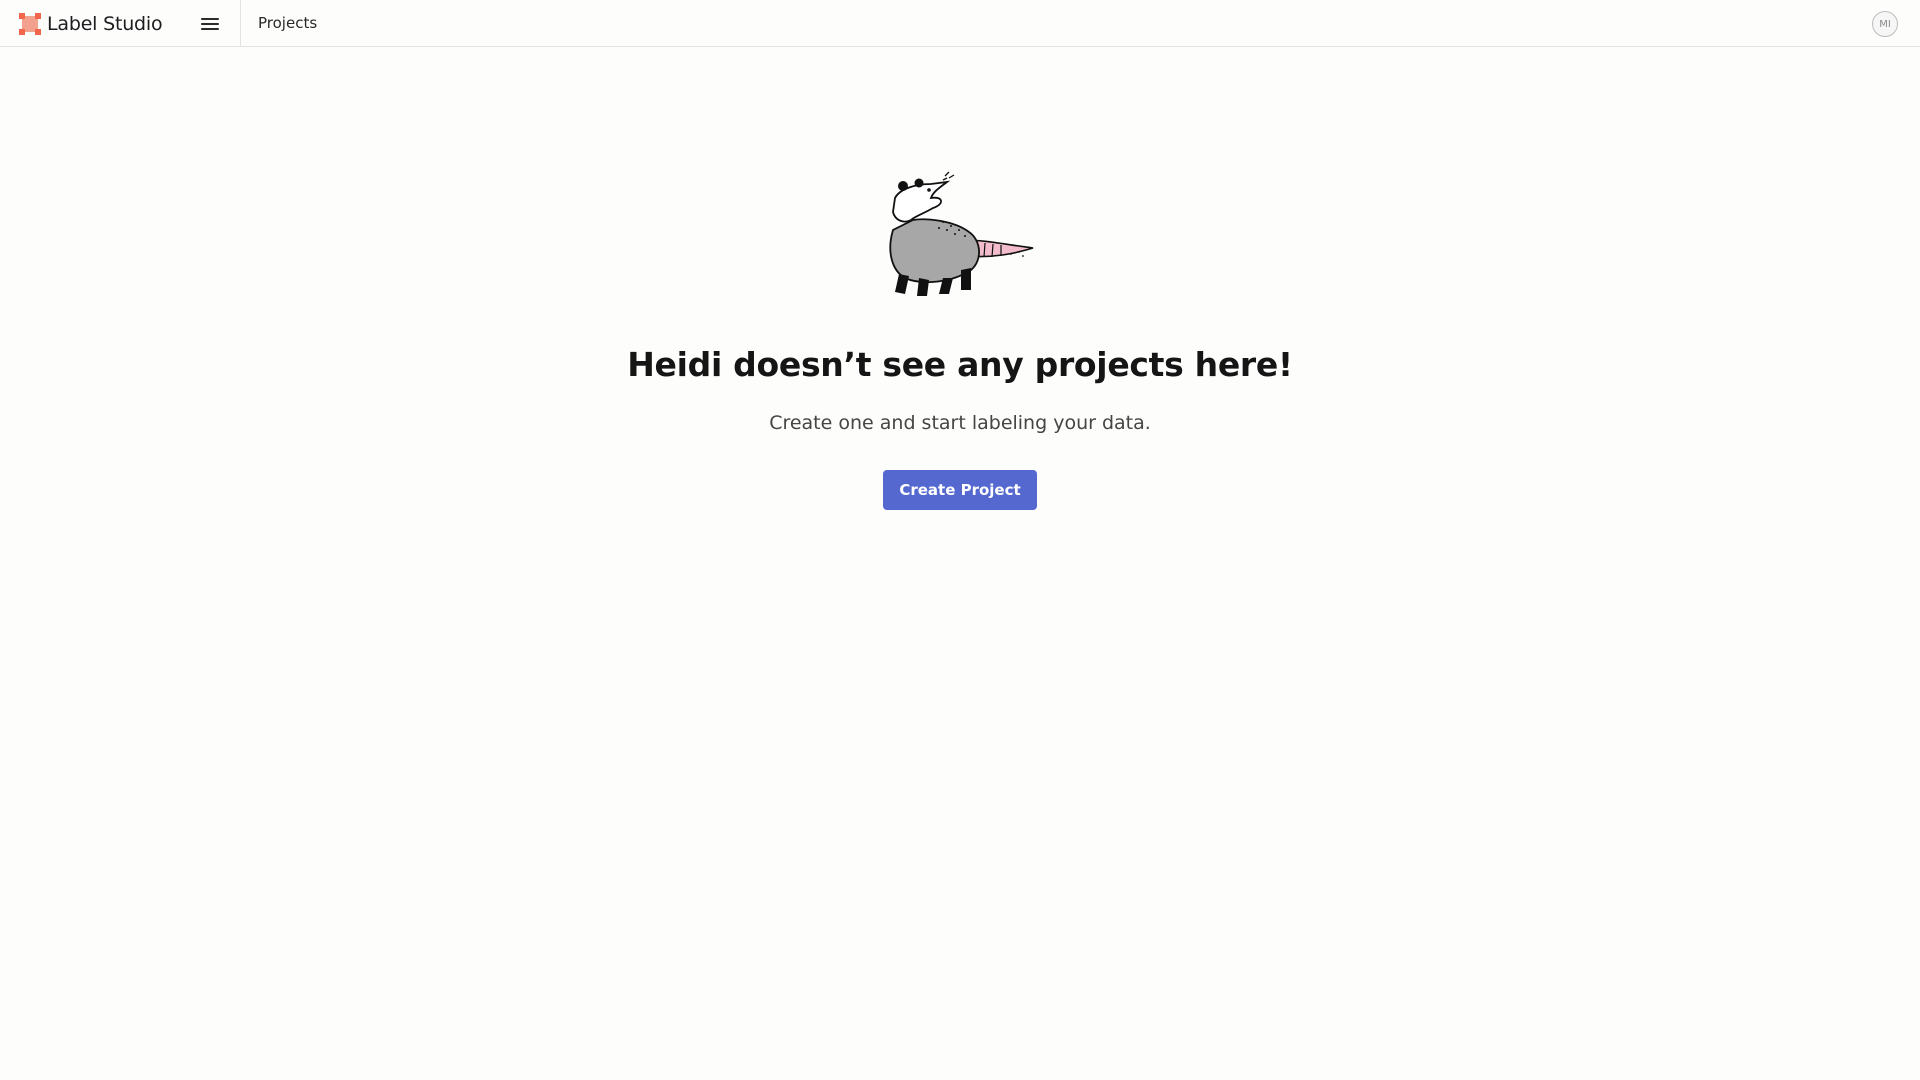 This screenshot has height=1080, width=1920. Describe the element at coordinates (960, 490) in the screenshot. I see `create-project-button: Create Project` at that location.